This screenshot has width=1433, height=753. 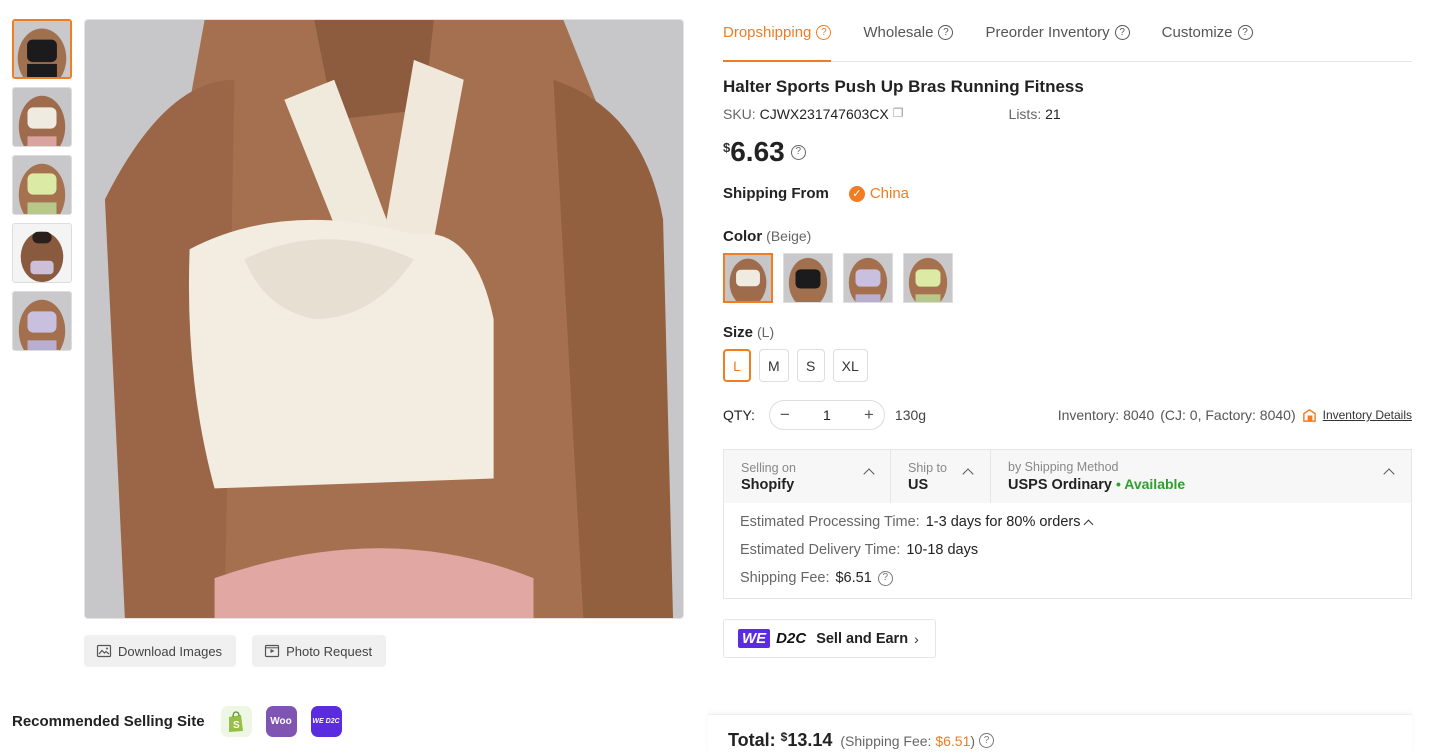 I want to click on processing-time-label: Estimated Processing Time:, so click(x=830, y=522).